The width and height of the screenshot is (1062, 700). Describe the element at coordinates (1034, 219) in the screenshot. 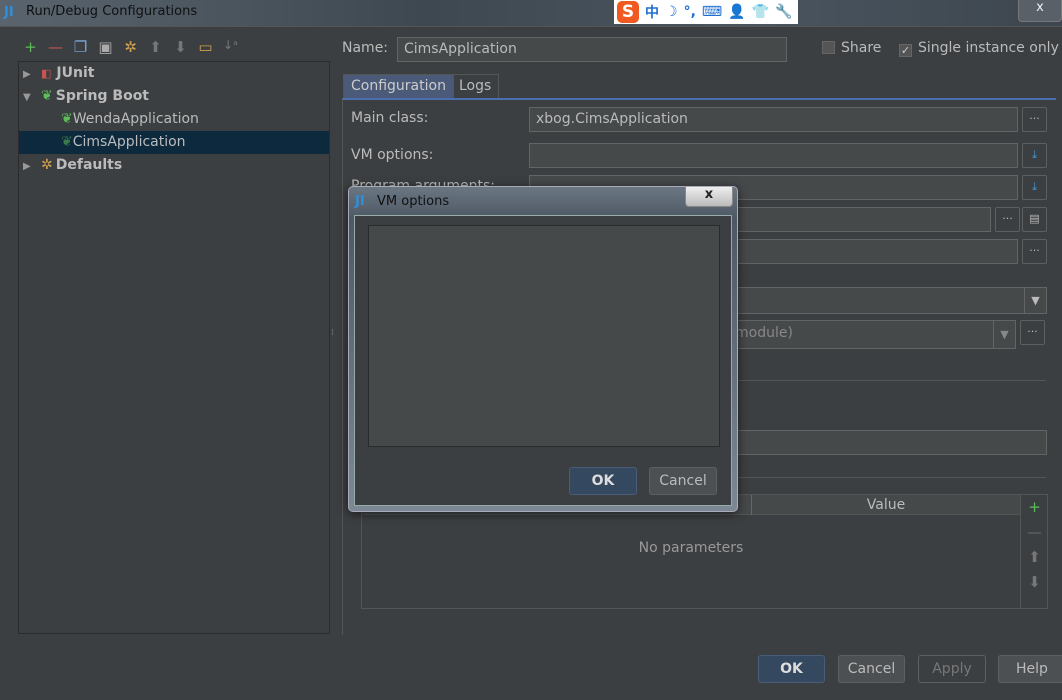

I see `macro-icon: ▤` at that location.